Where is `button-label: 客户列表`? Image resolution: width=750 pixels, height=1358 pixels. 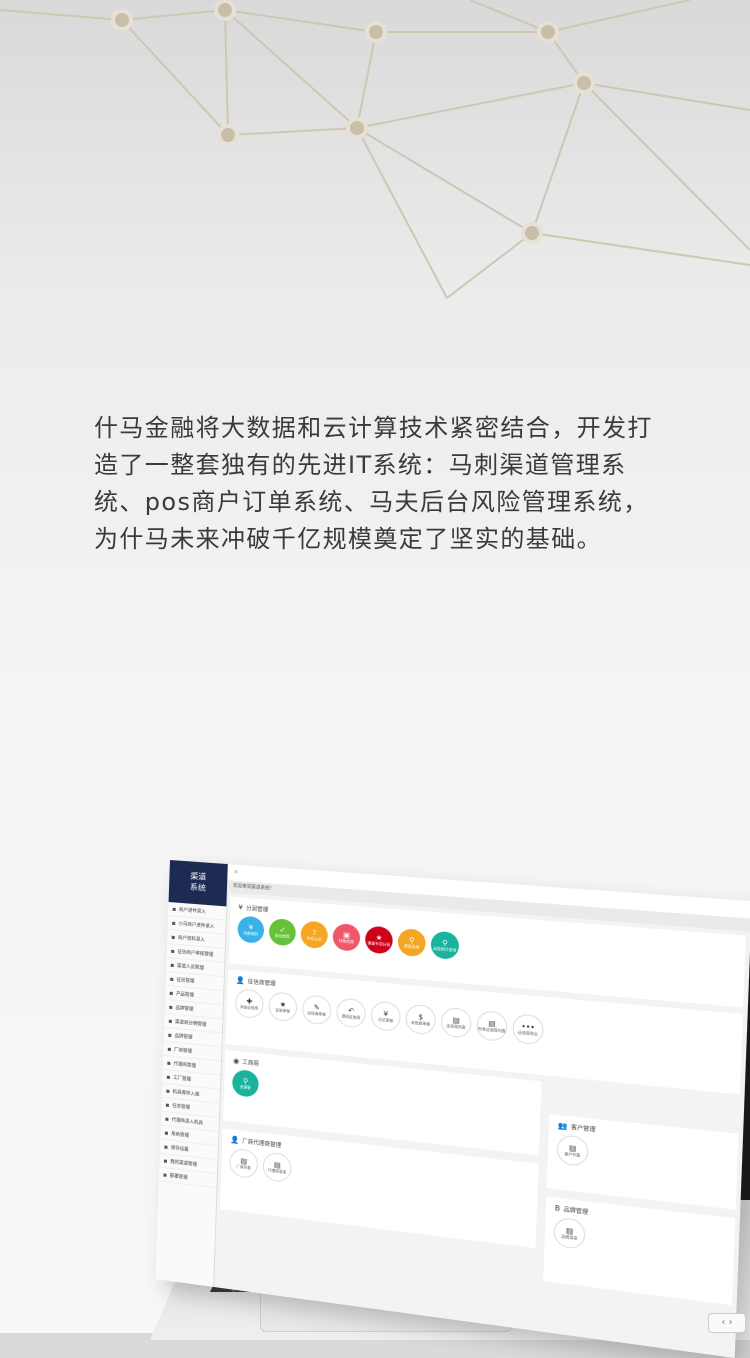
button-label: 客户列表 is located at coordinates (572, 1154).